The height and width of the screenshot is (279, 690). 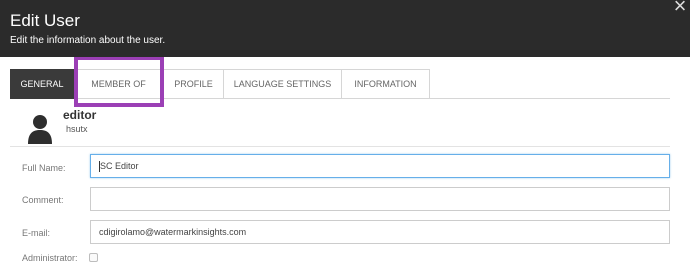 I want to click on section-divider, so click(x=340, y=146).